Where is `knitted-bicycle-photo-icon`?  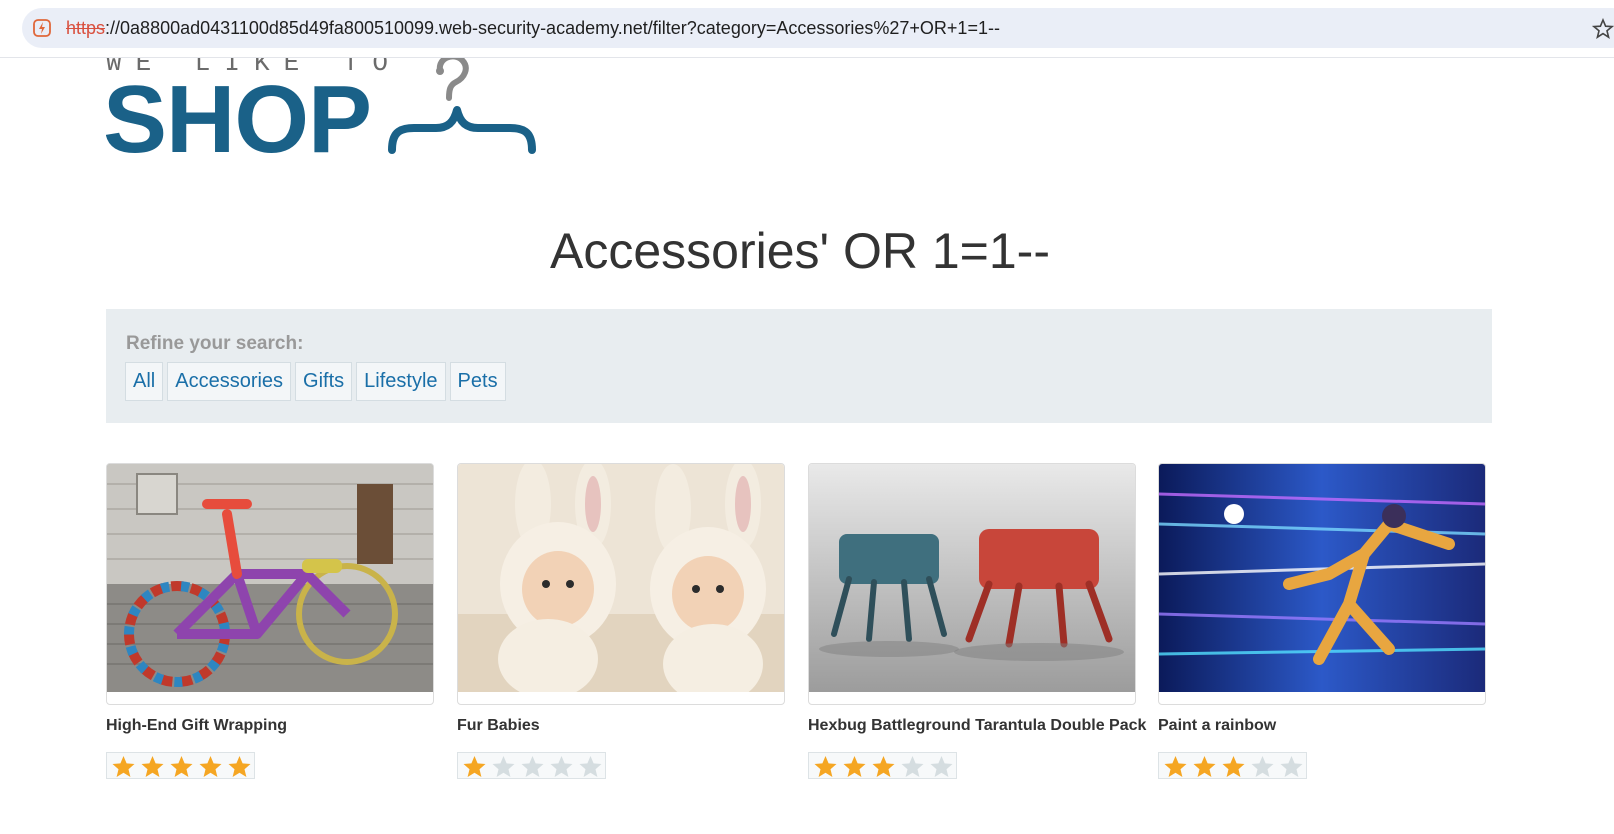
knitted-bicycle-photo-icon is located at coordinates (270, 578).